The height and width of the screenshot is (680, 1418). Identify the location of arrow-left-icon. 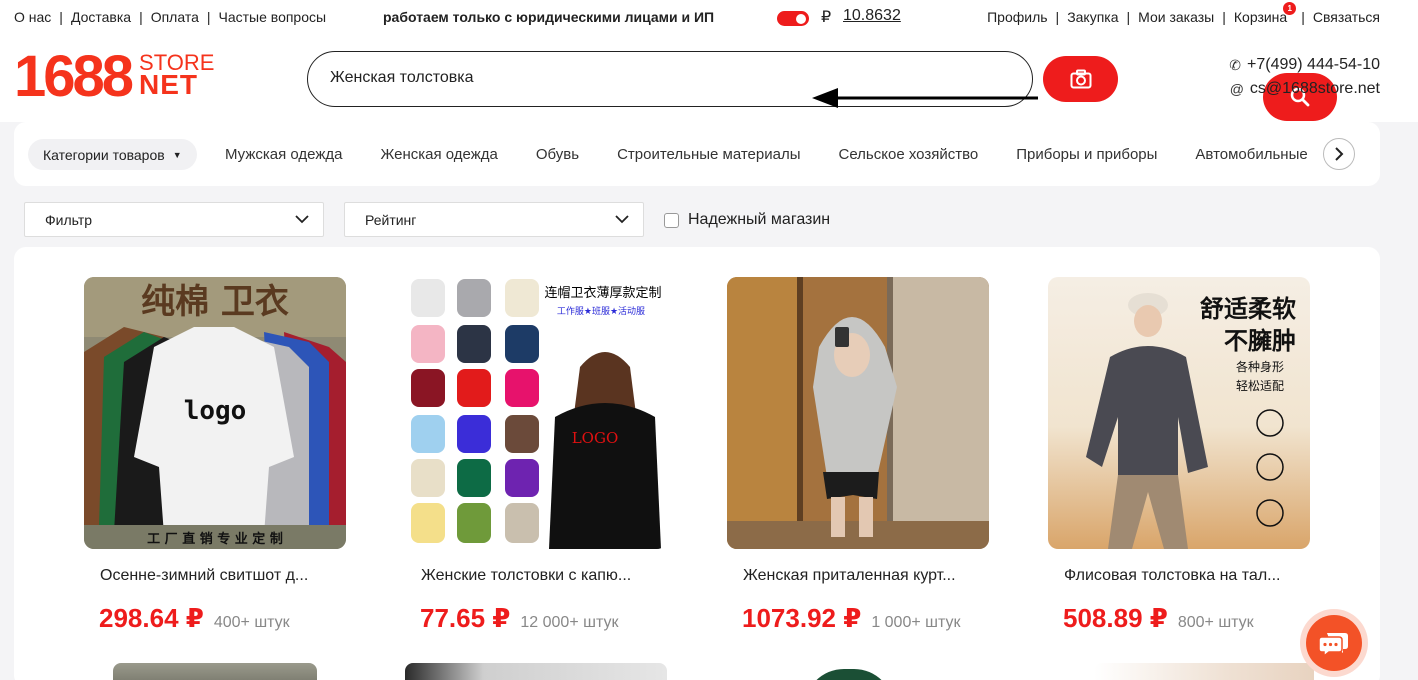
(925, 98).